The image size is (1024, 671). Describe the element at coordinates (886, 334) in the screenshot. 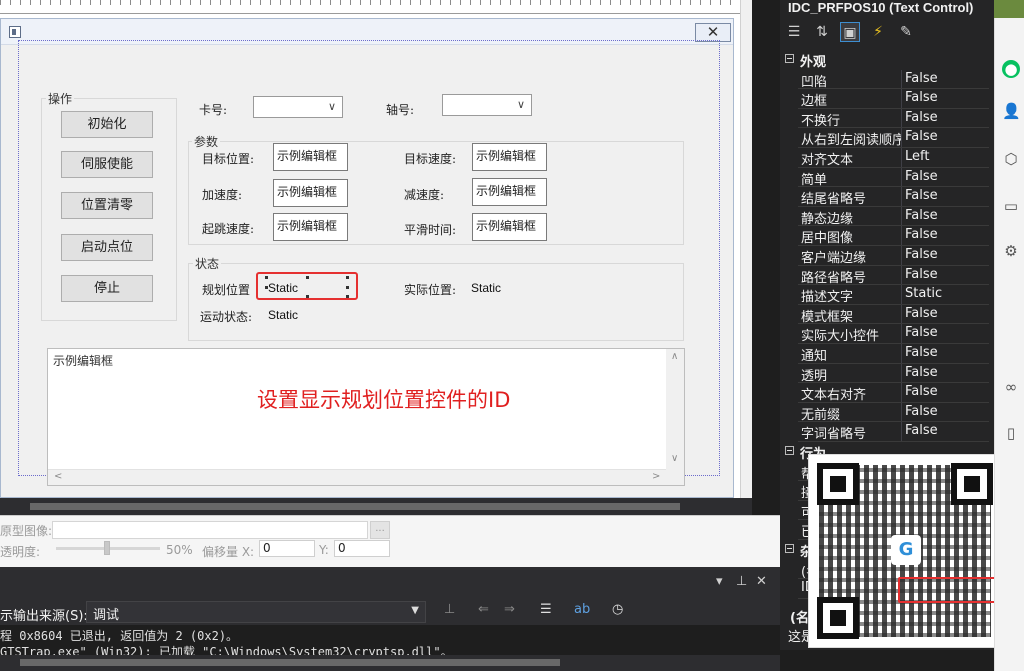

I see `property-row: 实际大小控件 False` at that location.